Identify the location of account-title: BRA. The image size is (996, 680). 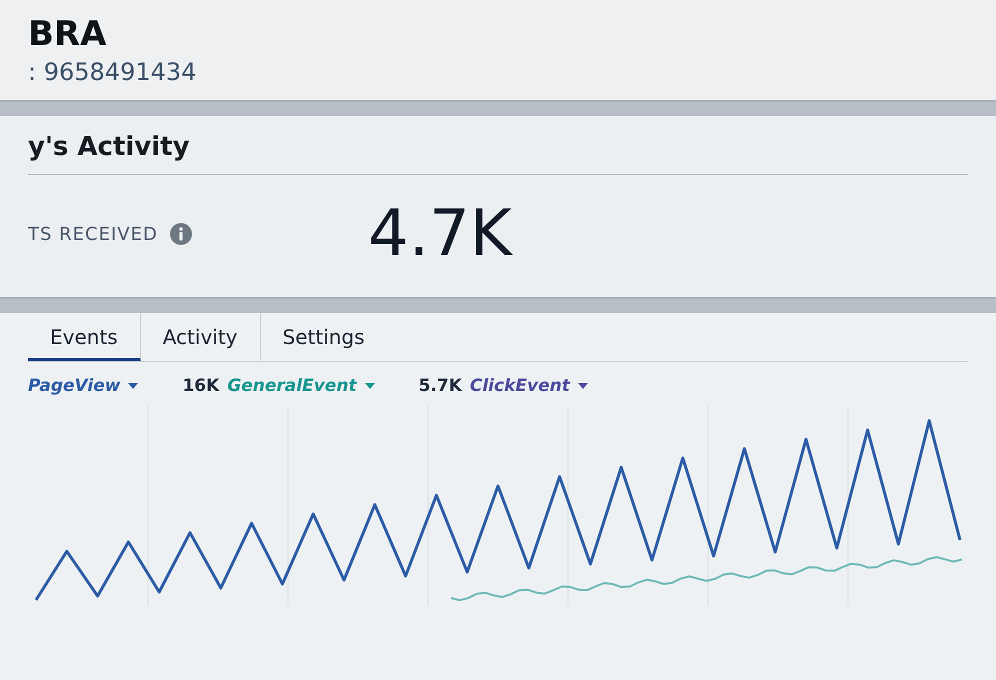
(68, 34).